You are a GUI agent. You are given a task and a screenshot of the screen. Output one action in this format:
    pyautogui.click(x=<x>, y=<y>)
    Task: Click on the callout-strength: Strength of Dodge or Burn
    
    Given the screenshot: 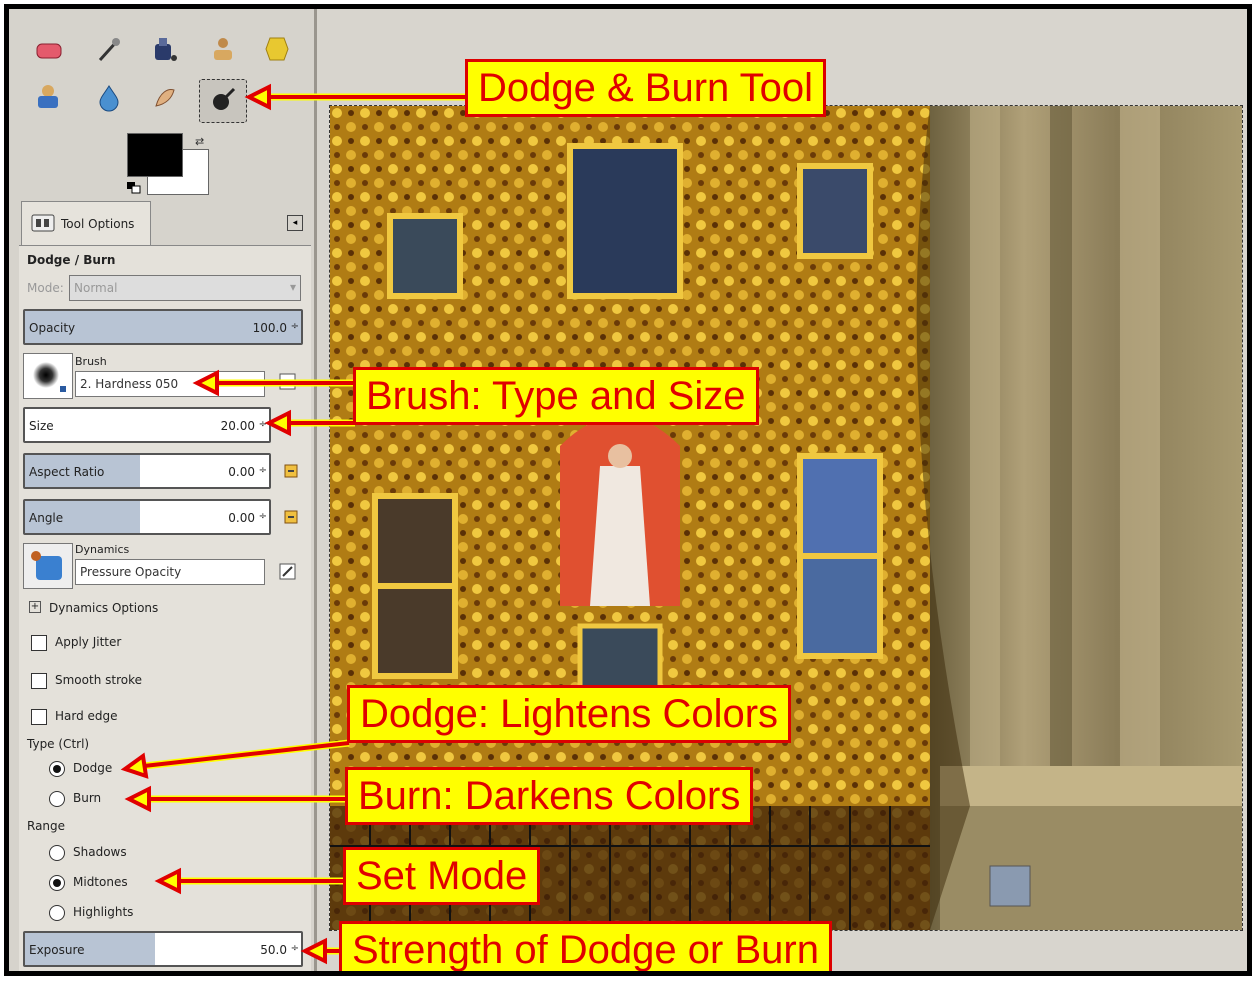 What is the action you would take?
    pyautogui.click(x=585, y=946)
    